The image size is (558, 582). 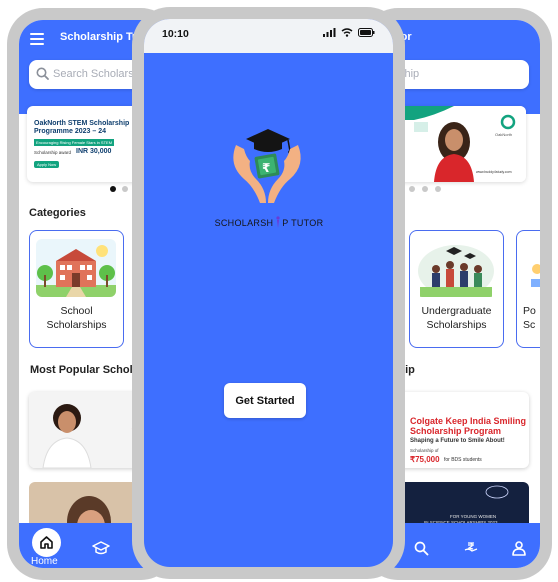 I want to click on home-icon, so click(x=46, y=542).